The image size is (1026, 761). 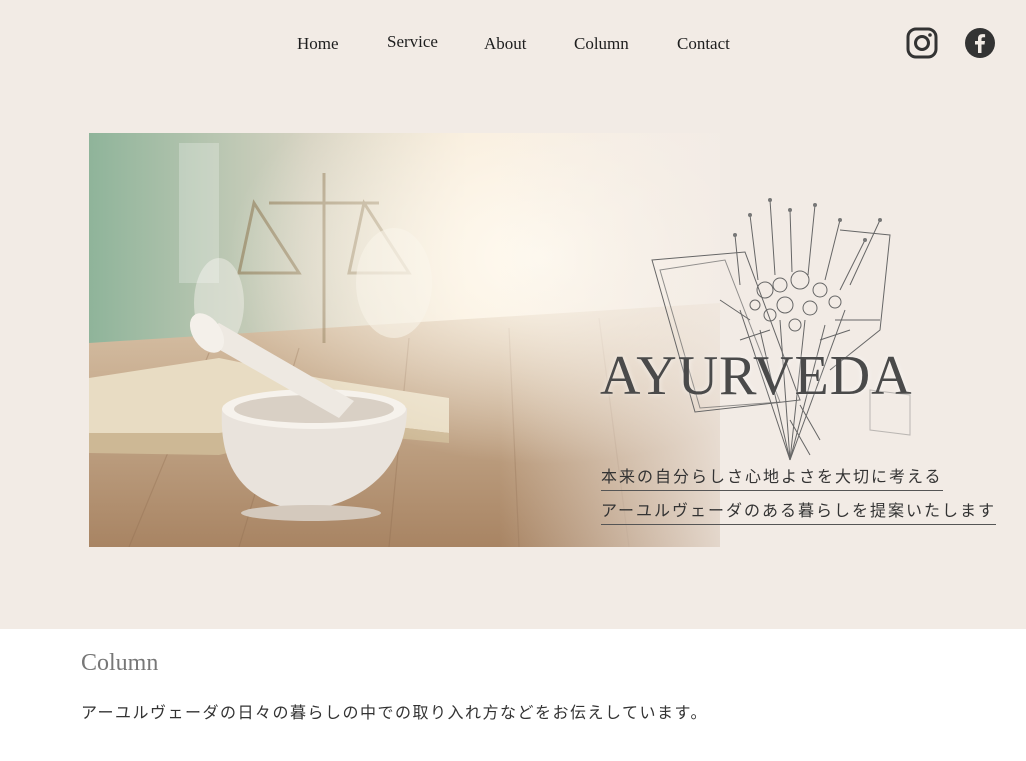 I want to click on main-nav: Home Service About Column Contact, so click(x=513, y=47).